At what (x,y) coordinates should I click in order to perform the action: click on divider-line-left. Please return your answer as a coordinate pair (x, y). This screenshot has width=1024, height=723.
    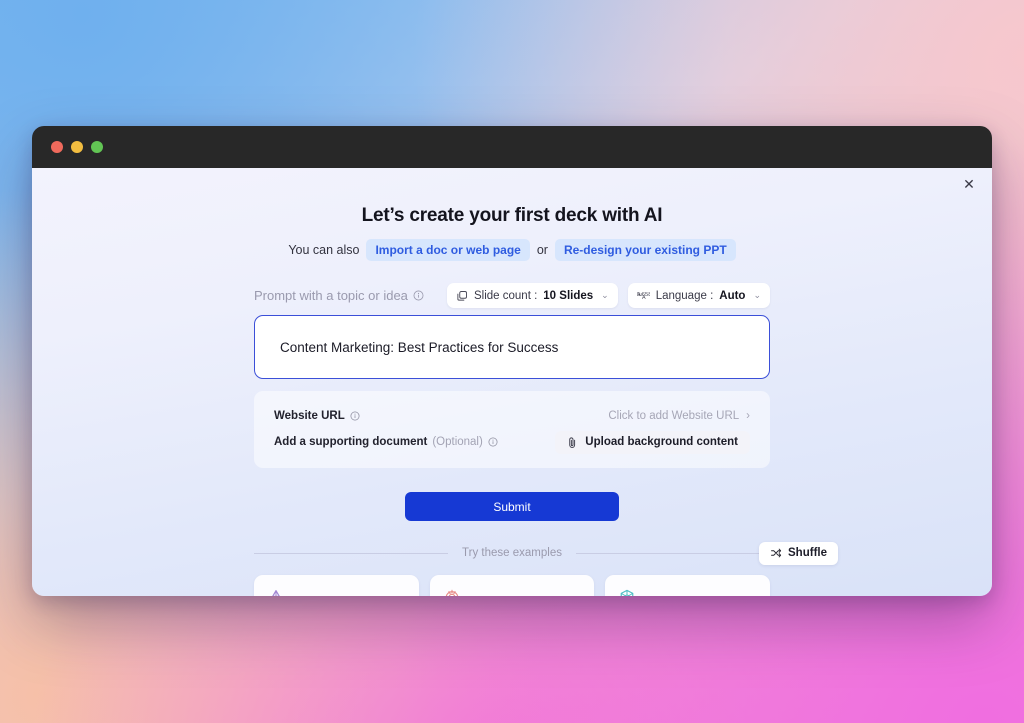
    Looking at the image, I should click on (351, 553).